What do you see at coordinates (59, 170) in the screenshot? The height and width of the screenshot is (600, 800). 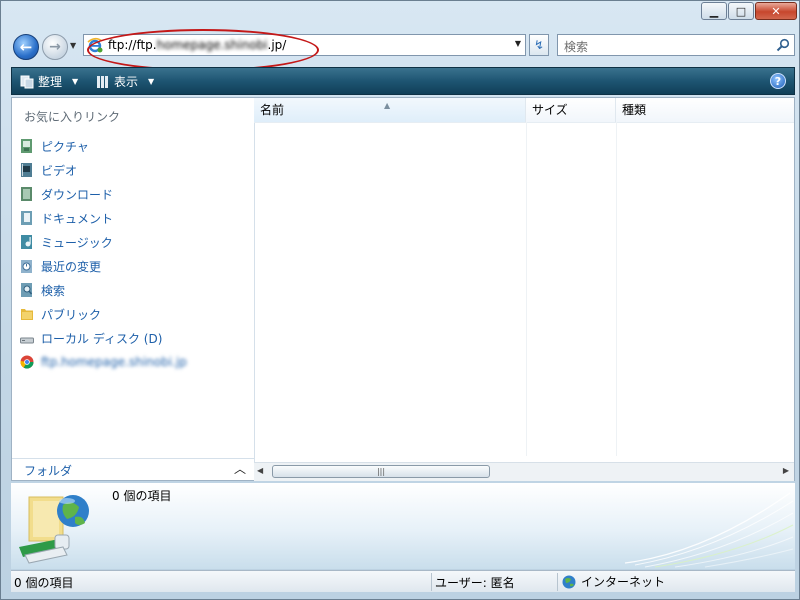 I see `favorite-label: ビデオ` at bounding box center [59, 170].